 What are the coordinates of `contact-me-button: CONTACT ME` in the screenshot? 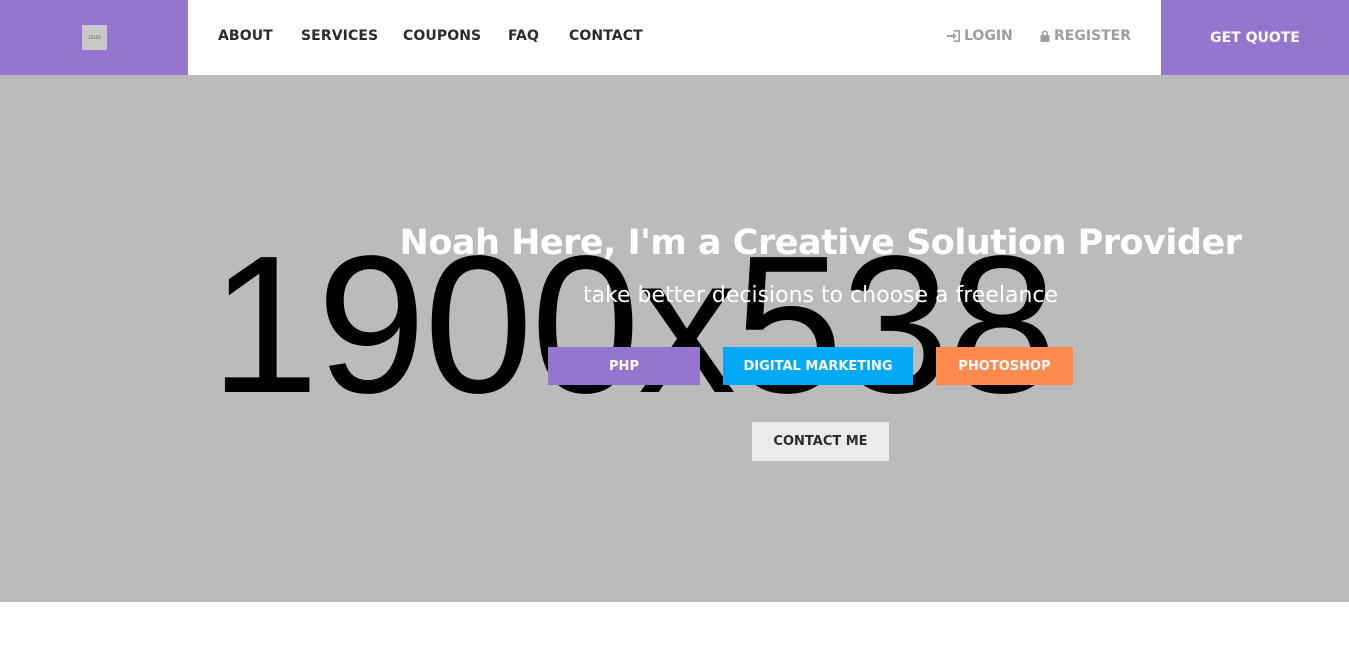 It's located at (820, 441).